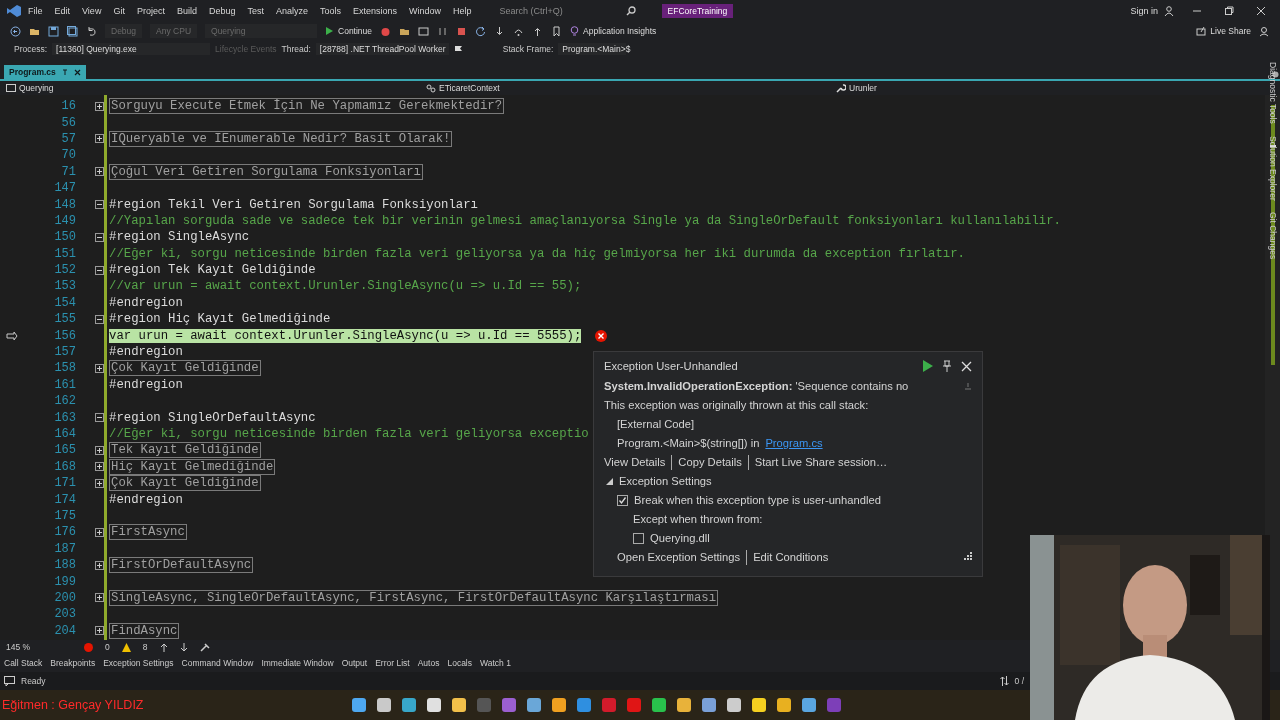 This screenshot has width=1280, height=720. What do you see at coordinates (119, 10) in the screenshot?
I see `menu-item: Git` at bounding box center [119, 10].